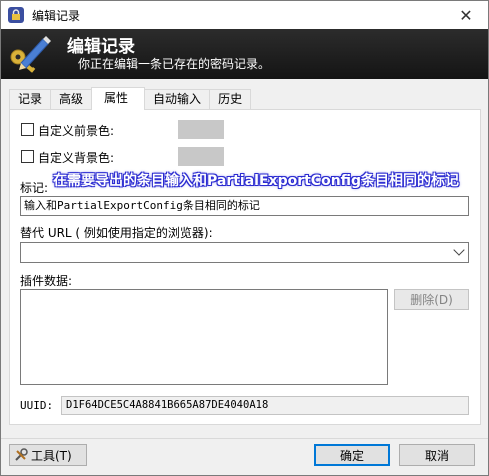 Image resolution: width=489 pixels, height=476 pixels. What do you see at coordinates (459, 250) in the screenshot?
I see `chevron-down-icon` at bounding box center [459, 250].